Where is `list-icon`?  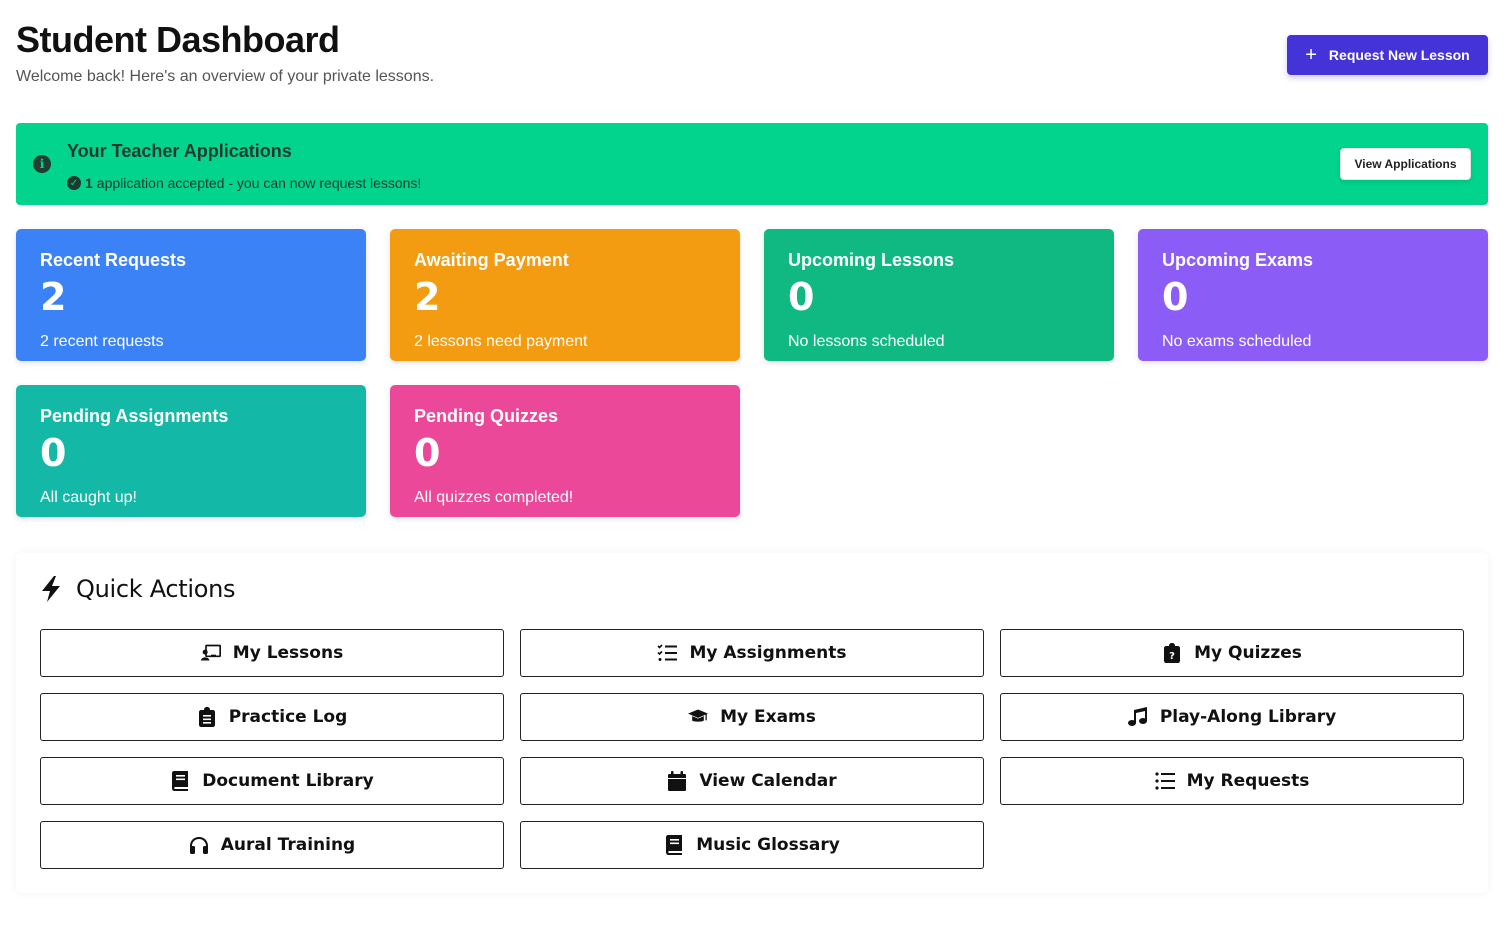 list-icon is located at coordinates (1165, 781).